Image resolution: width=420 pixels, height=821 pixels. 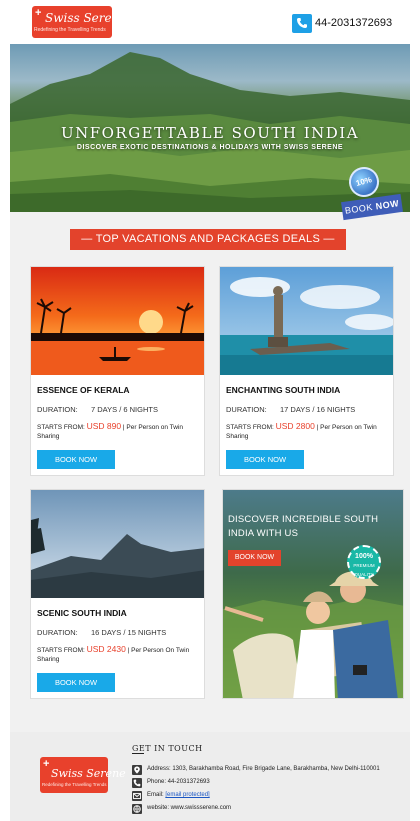 I want to click on footer-website-row: website: www.swissserene.com, so click(x=269, y=809).